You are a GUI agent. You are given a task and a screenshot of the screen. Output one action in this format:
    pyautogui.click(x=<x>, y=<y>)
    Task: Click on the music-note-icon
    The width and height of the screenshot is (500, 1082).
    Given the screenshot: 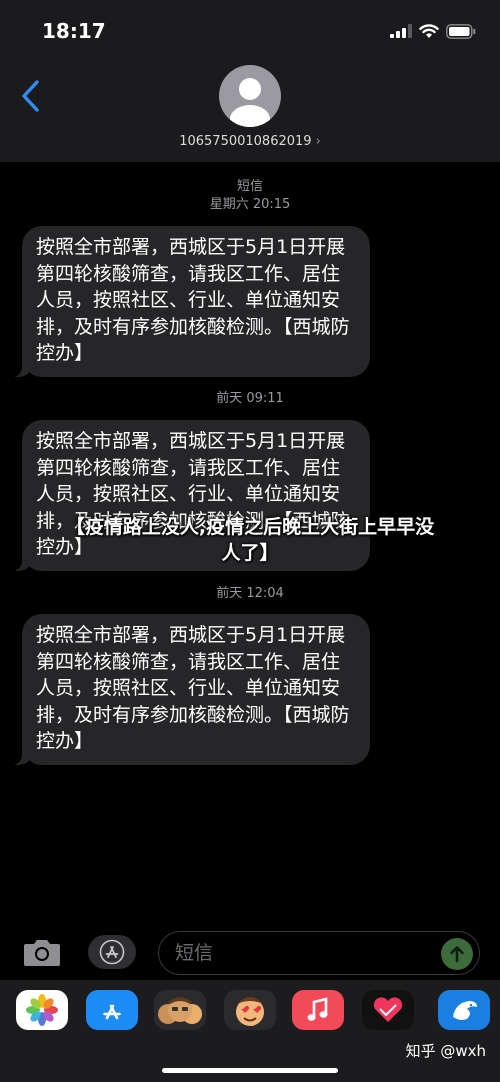 What is the action you would take?
    pyautogui.click(x=317, y=1009)
    